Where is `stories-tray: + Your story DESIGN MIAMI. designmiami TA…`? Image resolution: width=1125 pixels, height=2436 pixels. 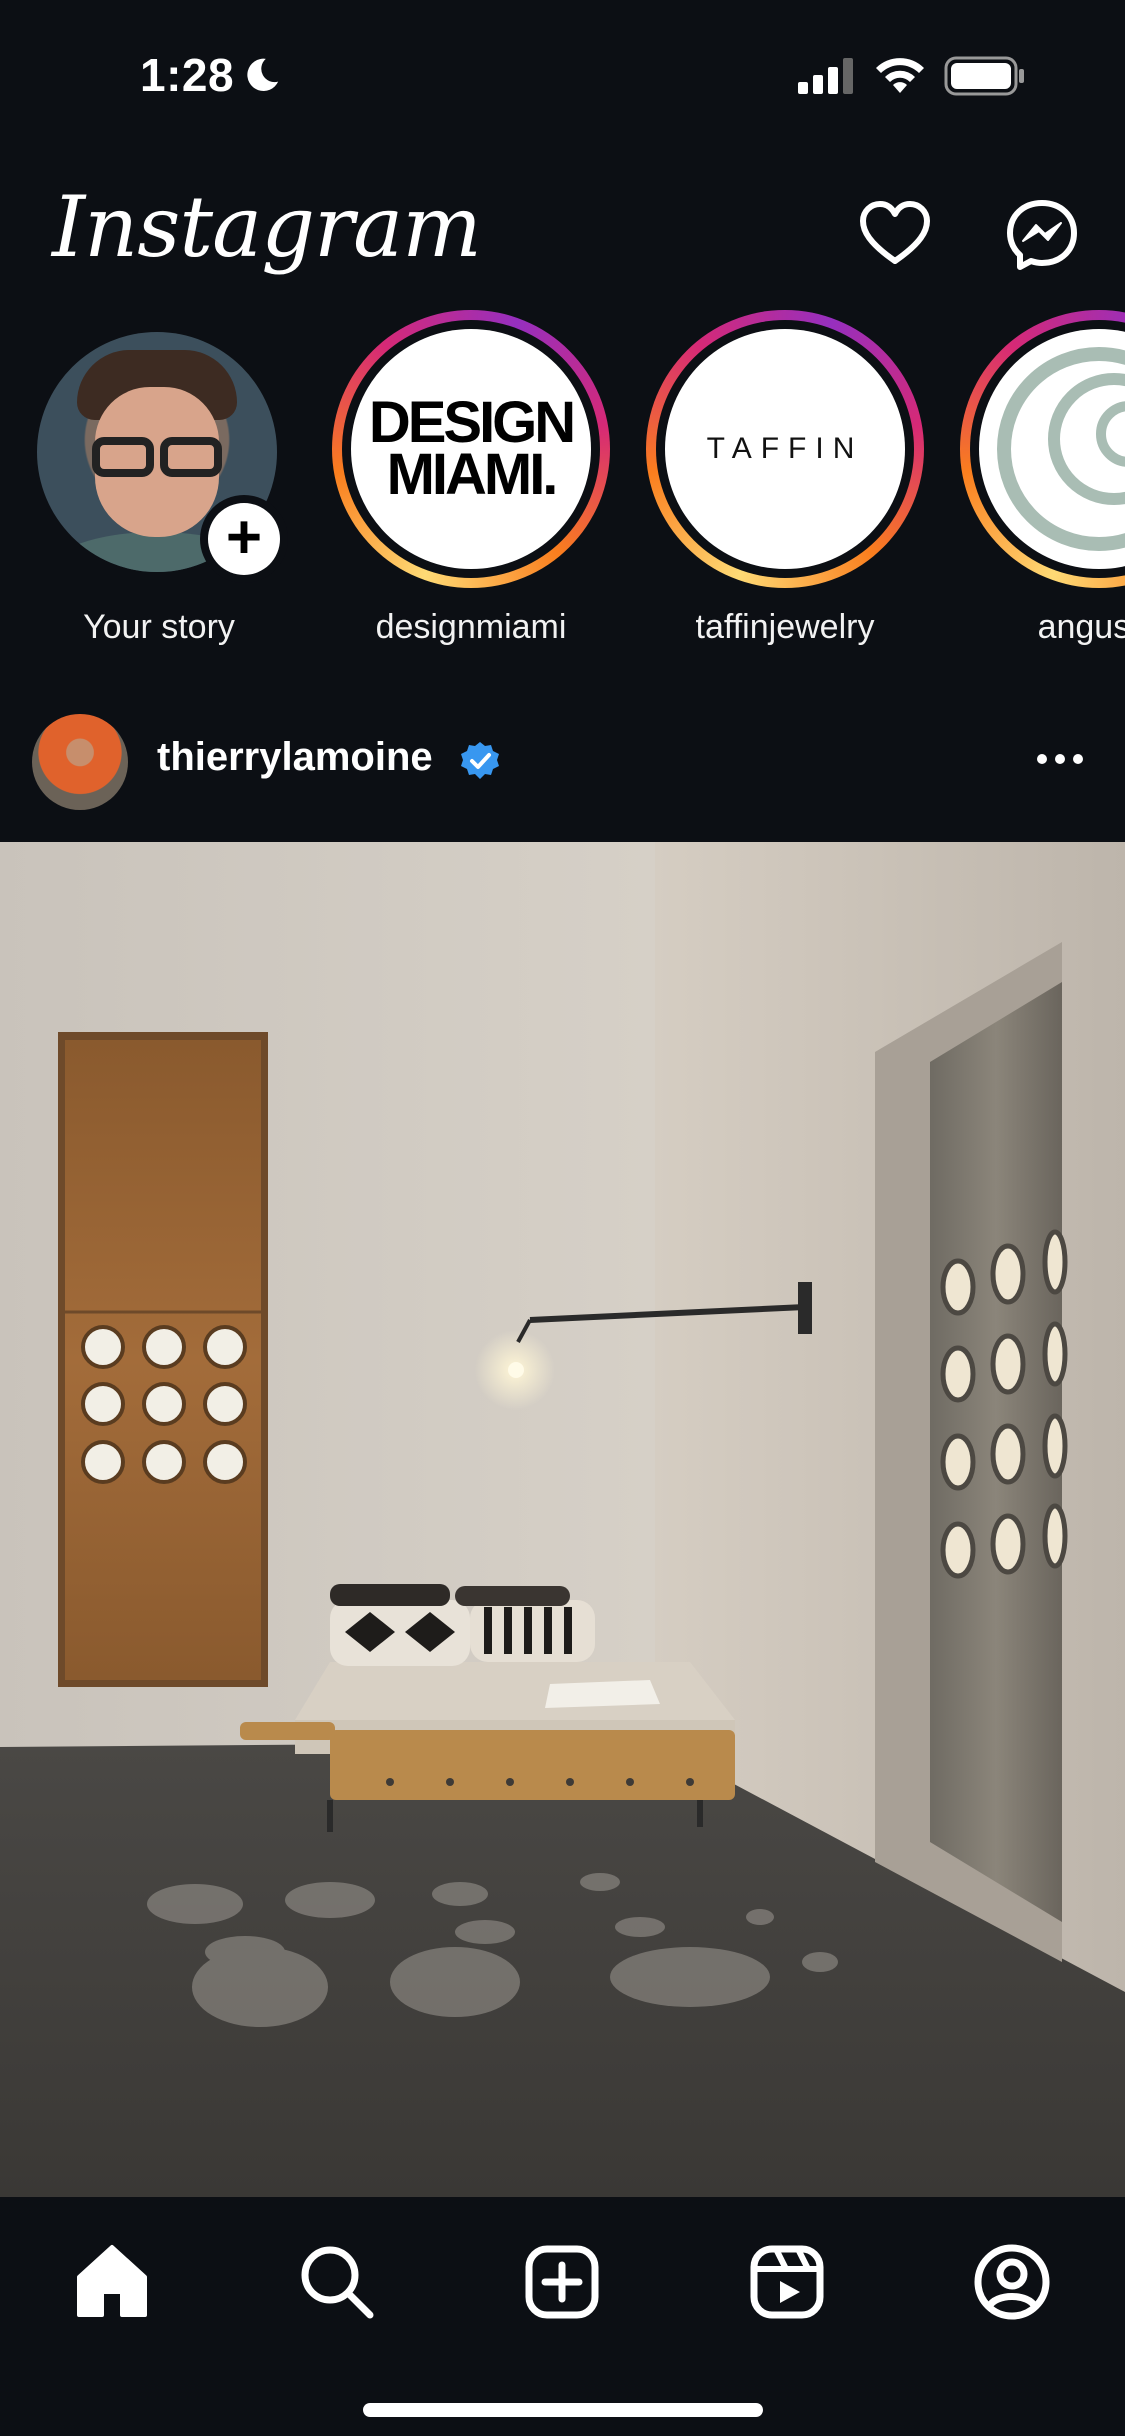
stories-tray: + Your story DESIGN MIAMI. designmiami TA… is located at coordinates (562, 485).